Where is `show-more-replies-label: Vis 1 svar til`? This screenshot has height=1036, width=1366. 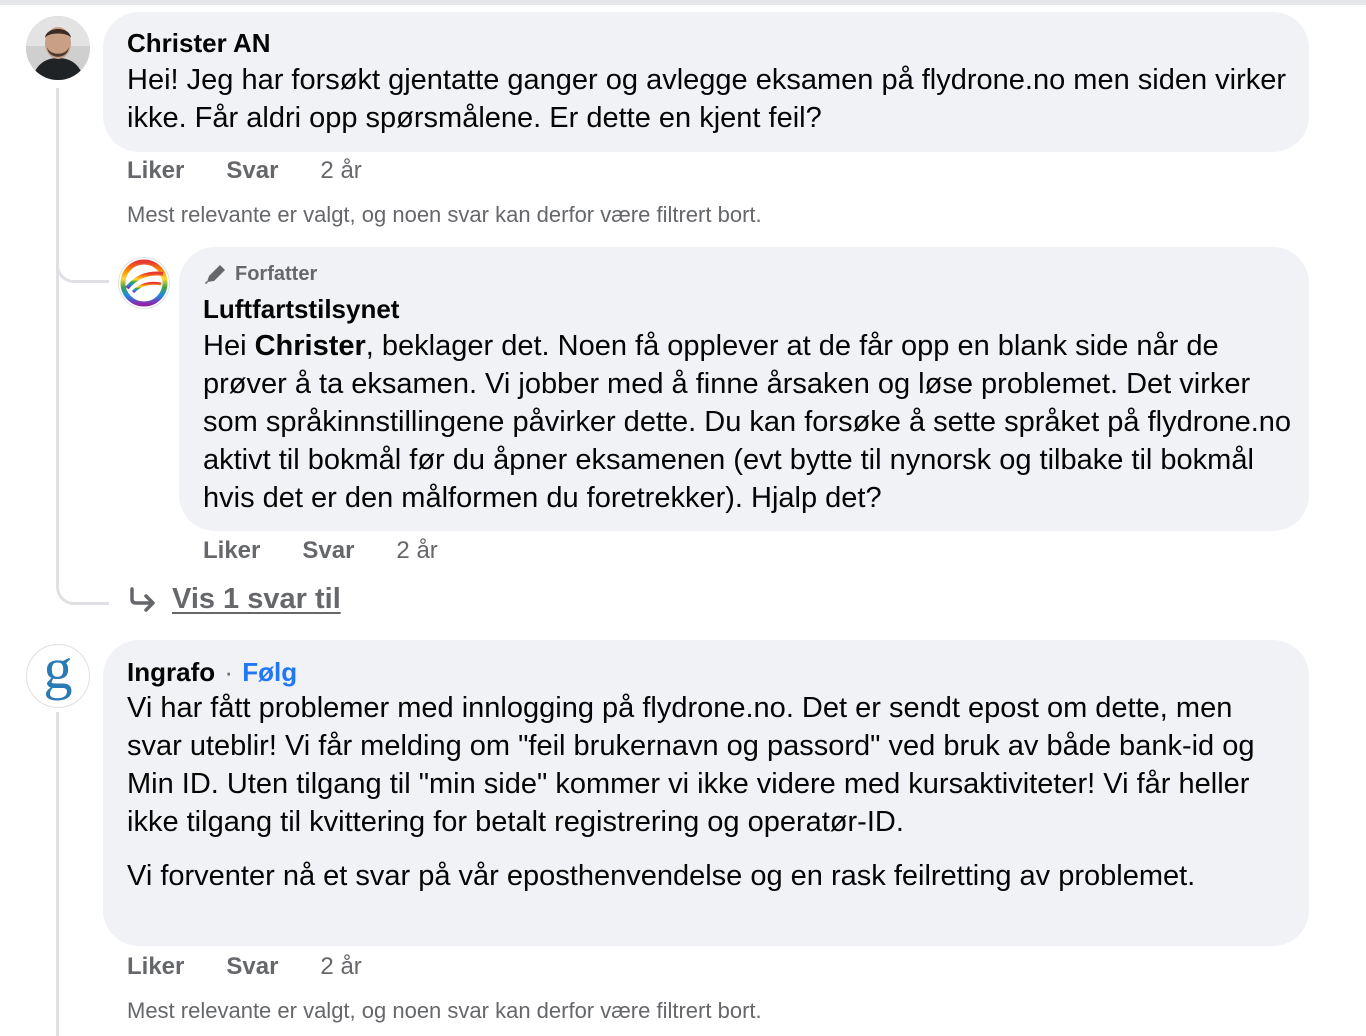 show-more-replies-label: Vis 1 svar til is located at coordinates (256, 599).